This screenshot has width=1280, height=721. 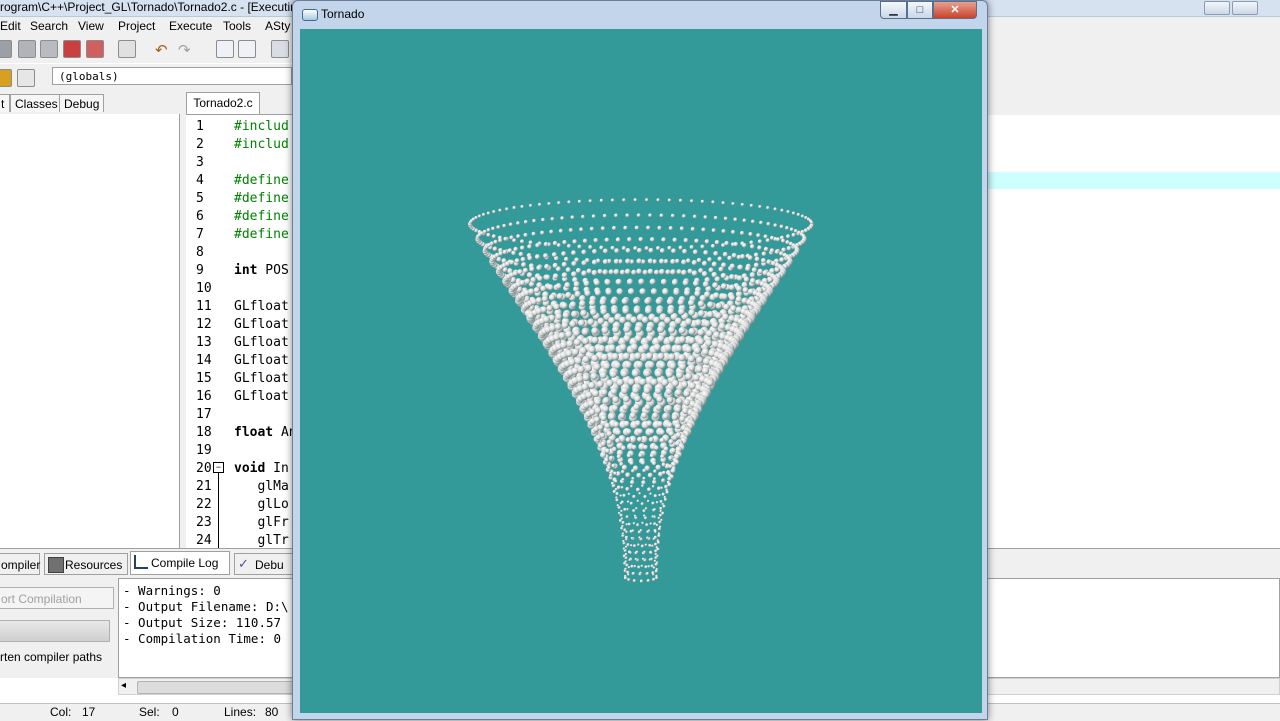 I want to click on save-icon, so click(x=27, y=49).